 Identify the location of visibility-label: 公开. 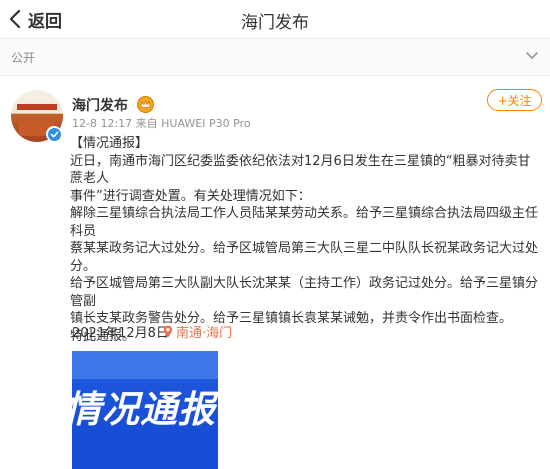
(23, 58).